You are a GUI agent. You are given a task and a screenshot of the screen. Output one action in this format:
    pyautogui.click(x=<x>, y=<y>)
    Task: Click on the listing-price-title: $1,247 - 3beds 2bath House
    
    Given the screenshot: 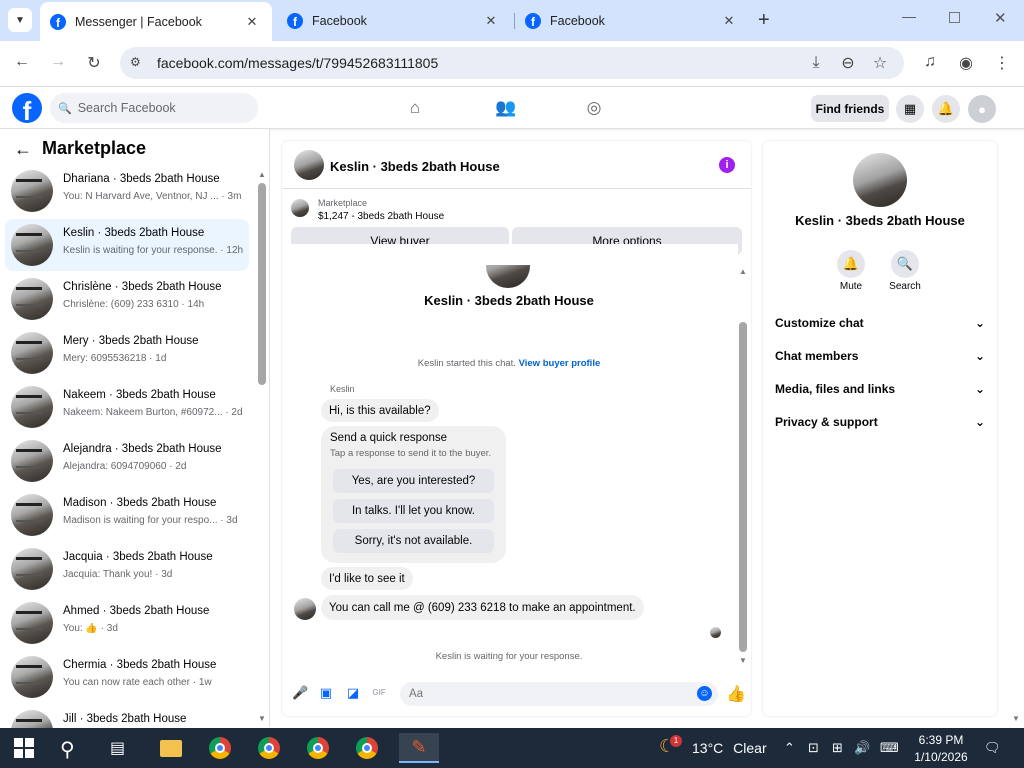 What is the action you would take?
    pyautogui.click(x=381, y=216)
    